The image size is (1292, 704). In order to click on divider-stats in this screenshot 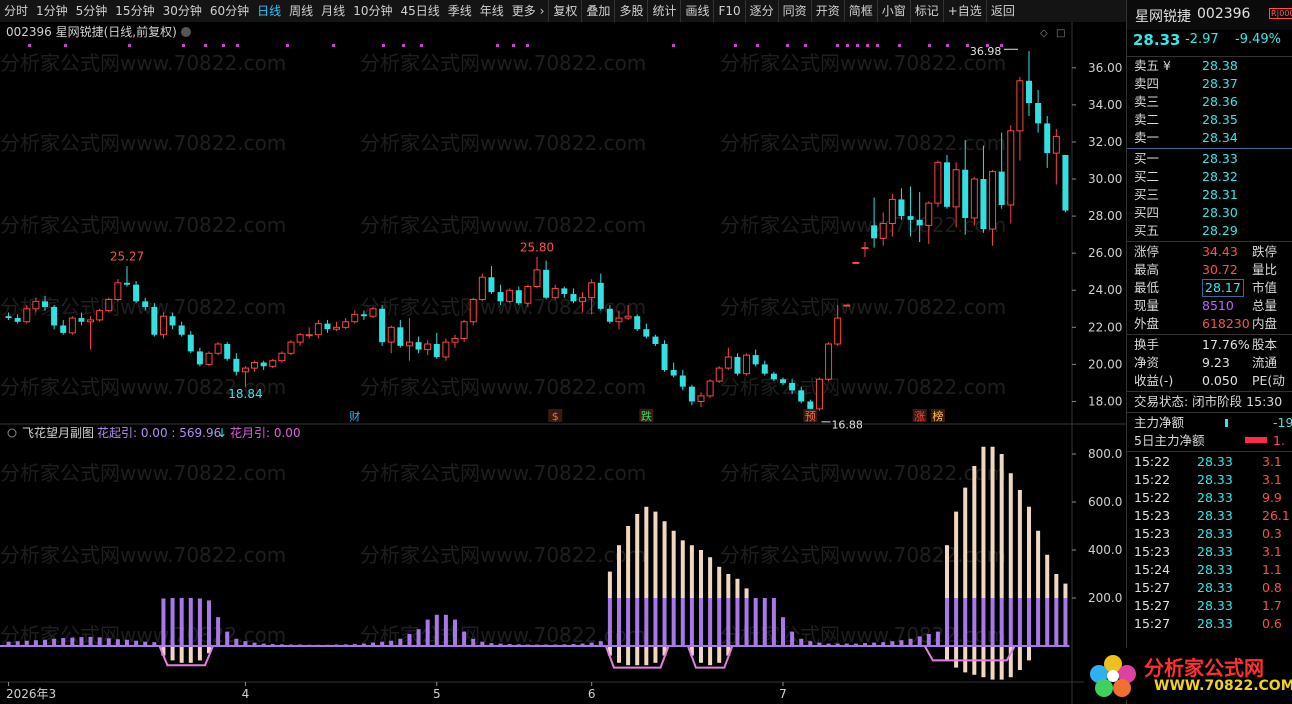, I will do `click(1209, 334)`.